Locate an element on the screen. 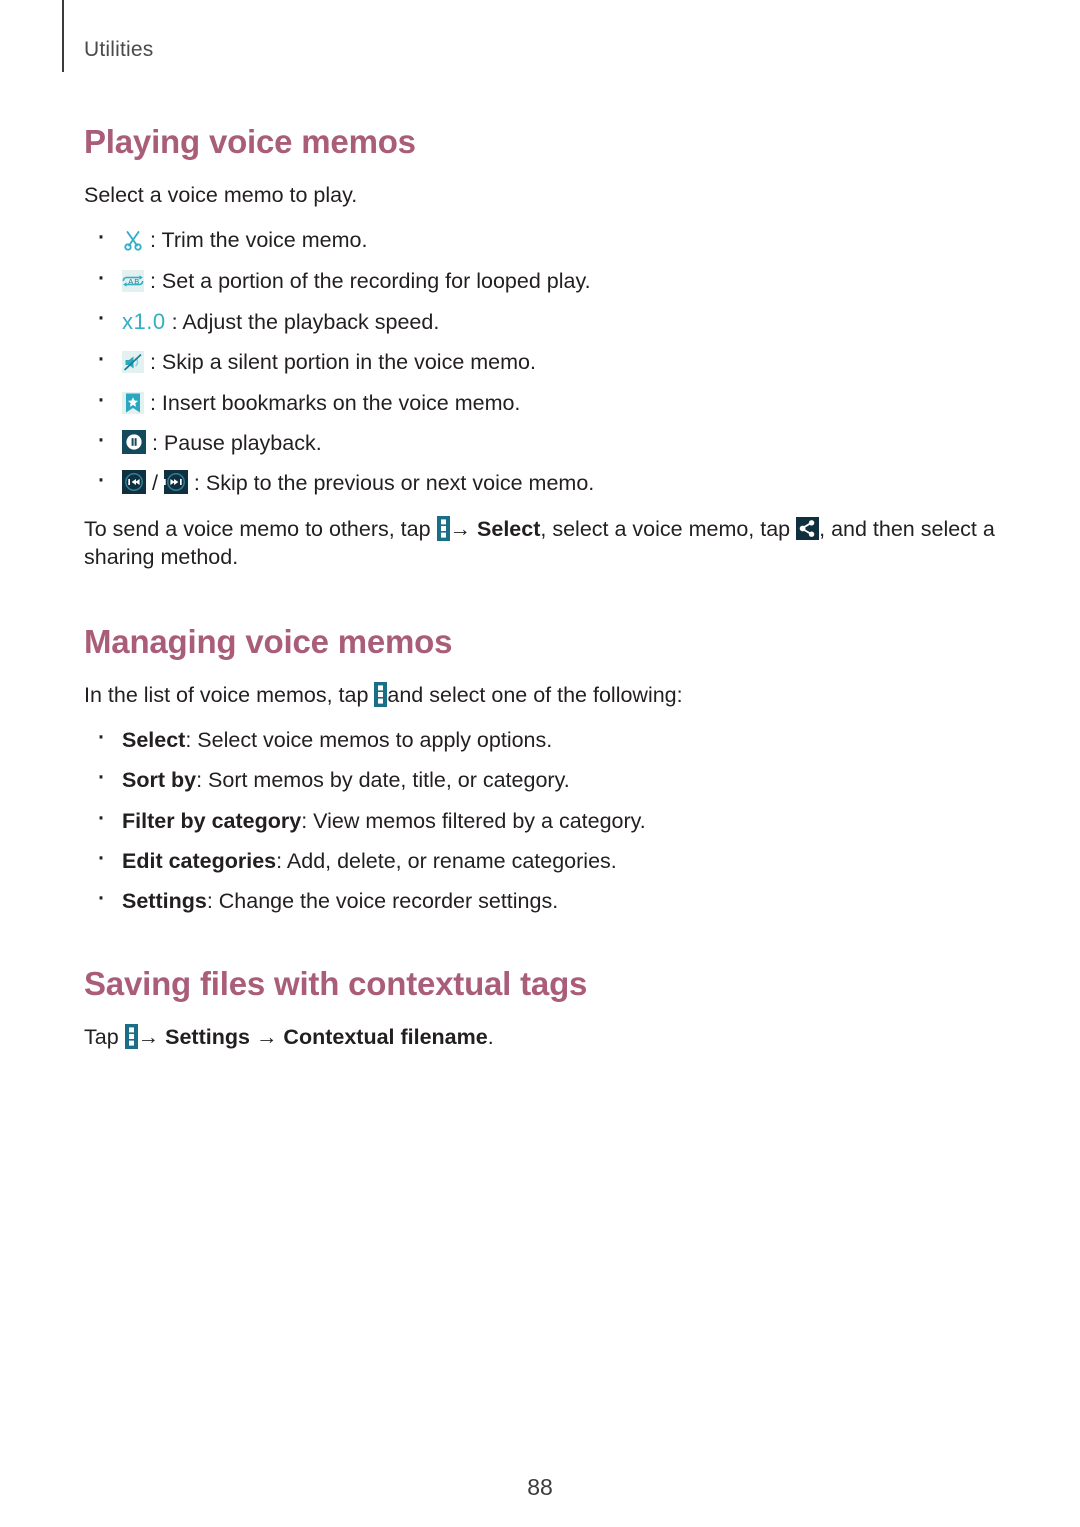  page-title-saving-files-with-contextual-tags: Saving files with contextual tags is located at coordinates (336, 983).